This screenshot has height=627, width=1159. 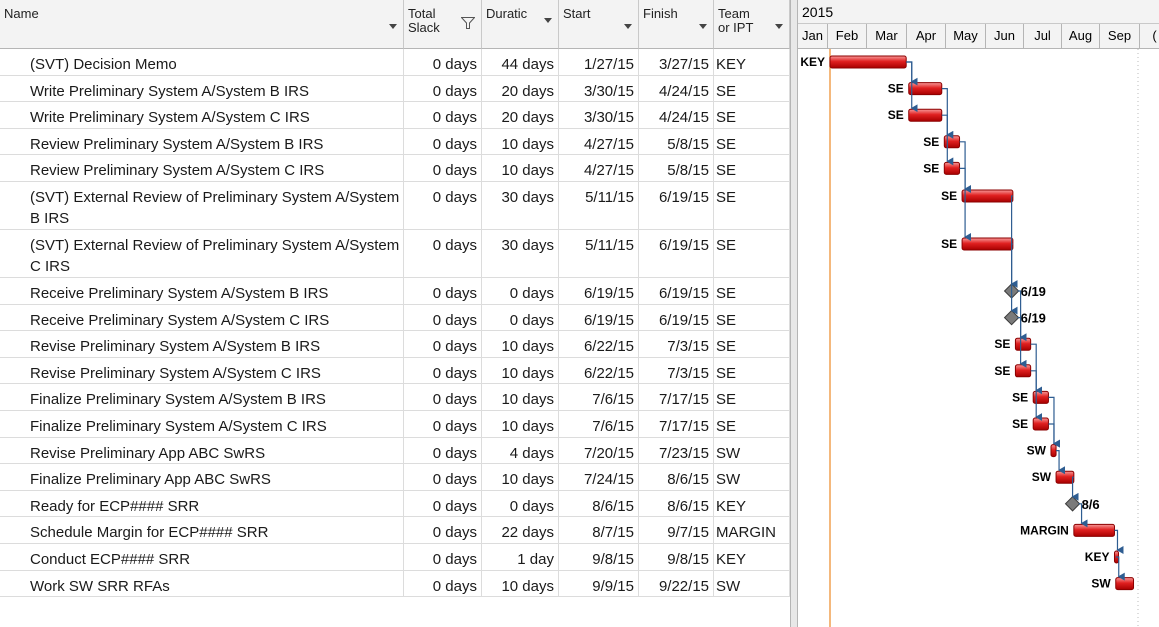 What do you see at coordinates (520, 530) in the screenshot?
I see `cell-duration: 22 days` at bounding box center [520, 530].